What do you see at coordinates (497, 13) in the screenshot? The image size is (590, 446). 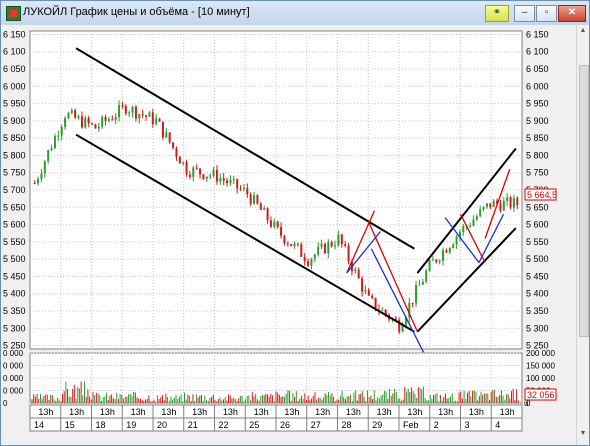 I see `link-icon: ⚭` at bounding box center [497, 13].